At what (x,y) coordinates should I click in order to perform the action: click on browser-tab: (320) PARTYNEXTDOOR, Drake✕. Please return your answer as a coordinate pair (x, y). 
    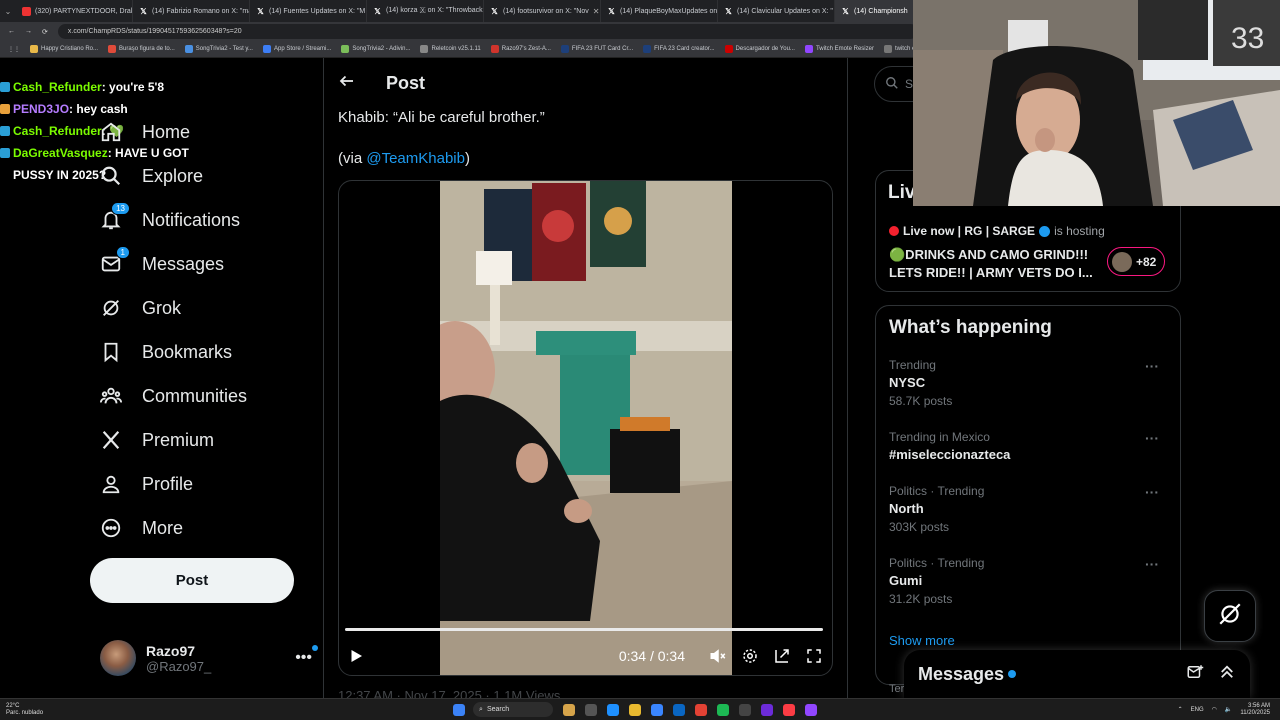
    Looking at the image, I should click on (74, 11).